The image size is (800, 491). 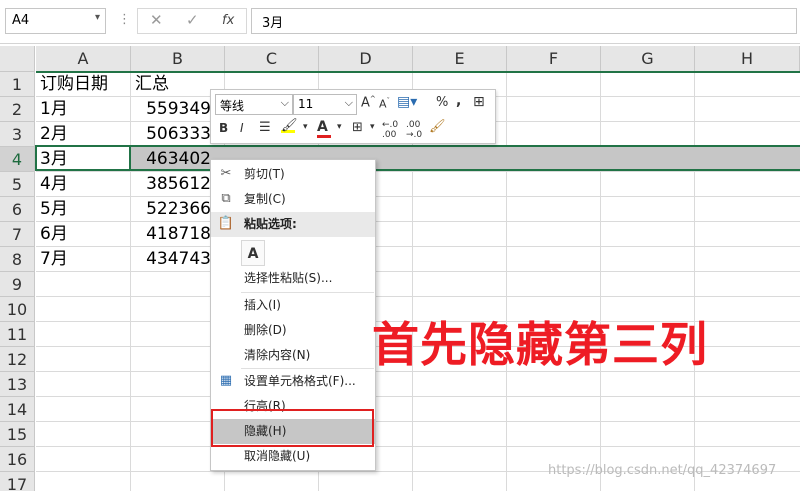 I want to click on more-options-icon: ⋮, so click(x=124, y=19).